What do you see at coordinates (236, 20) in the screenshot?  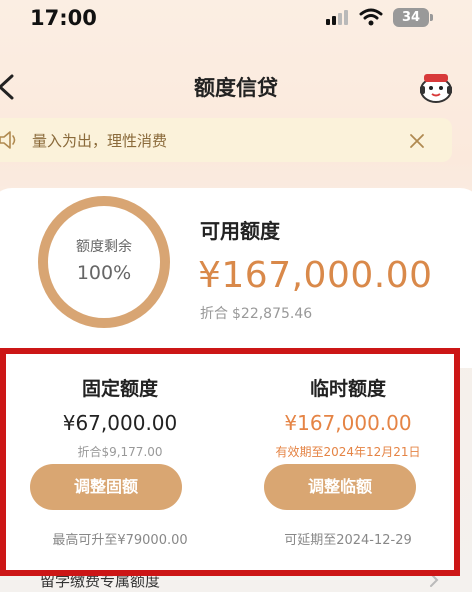 I see `status-bar: 17:00 34` at bounding box center [236, 20].